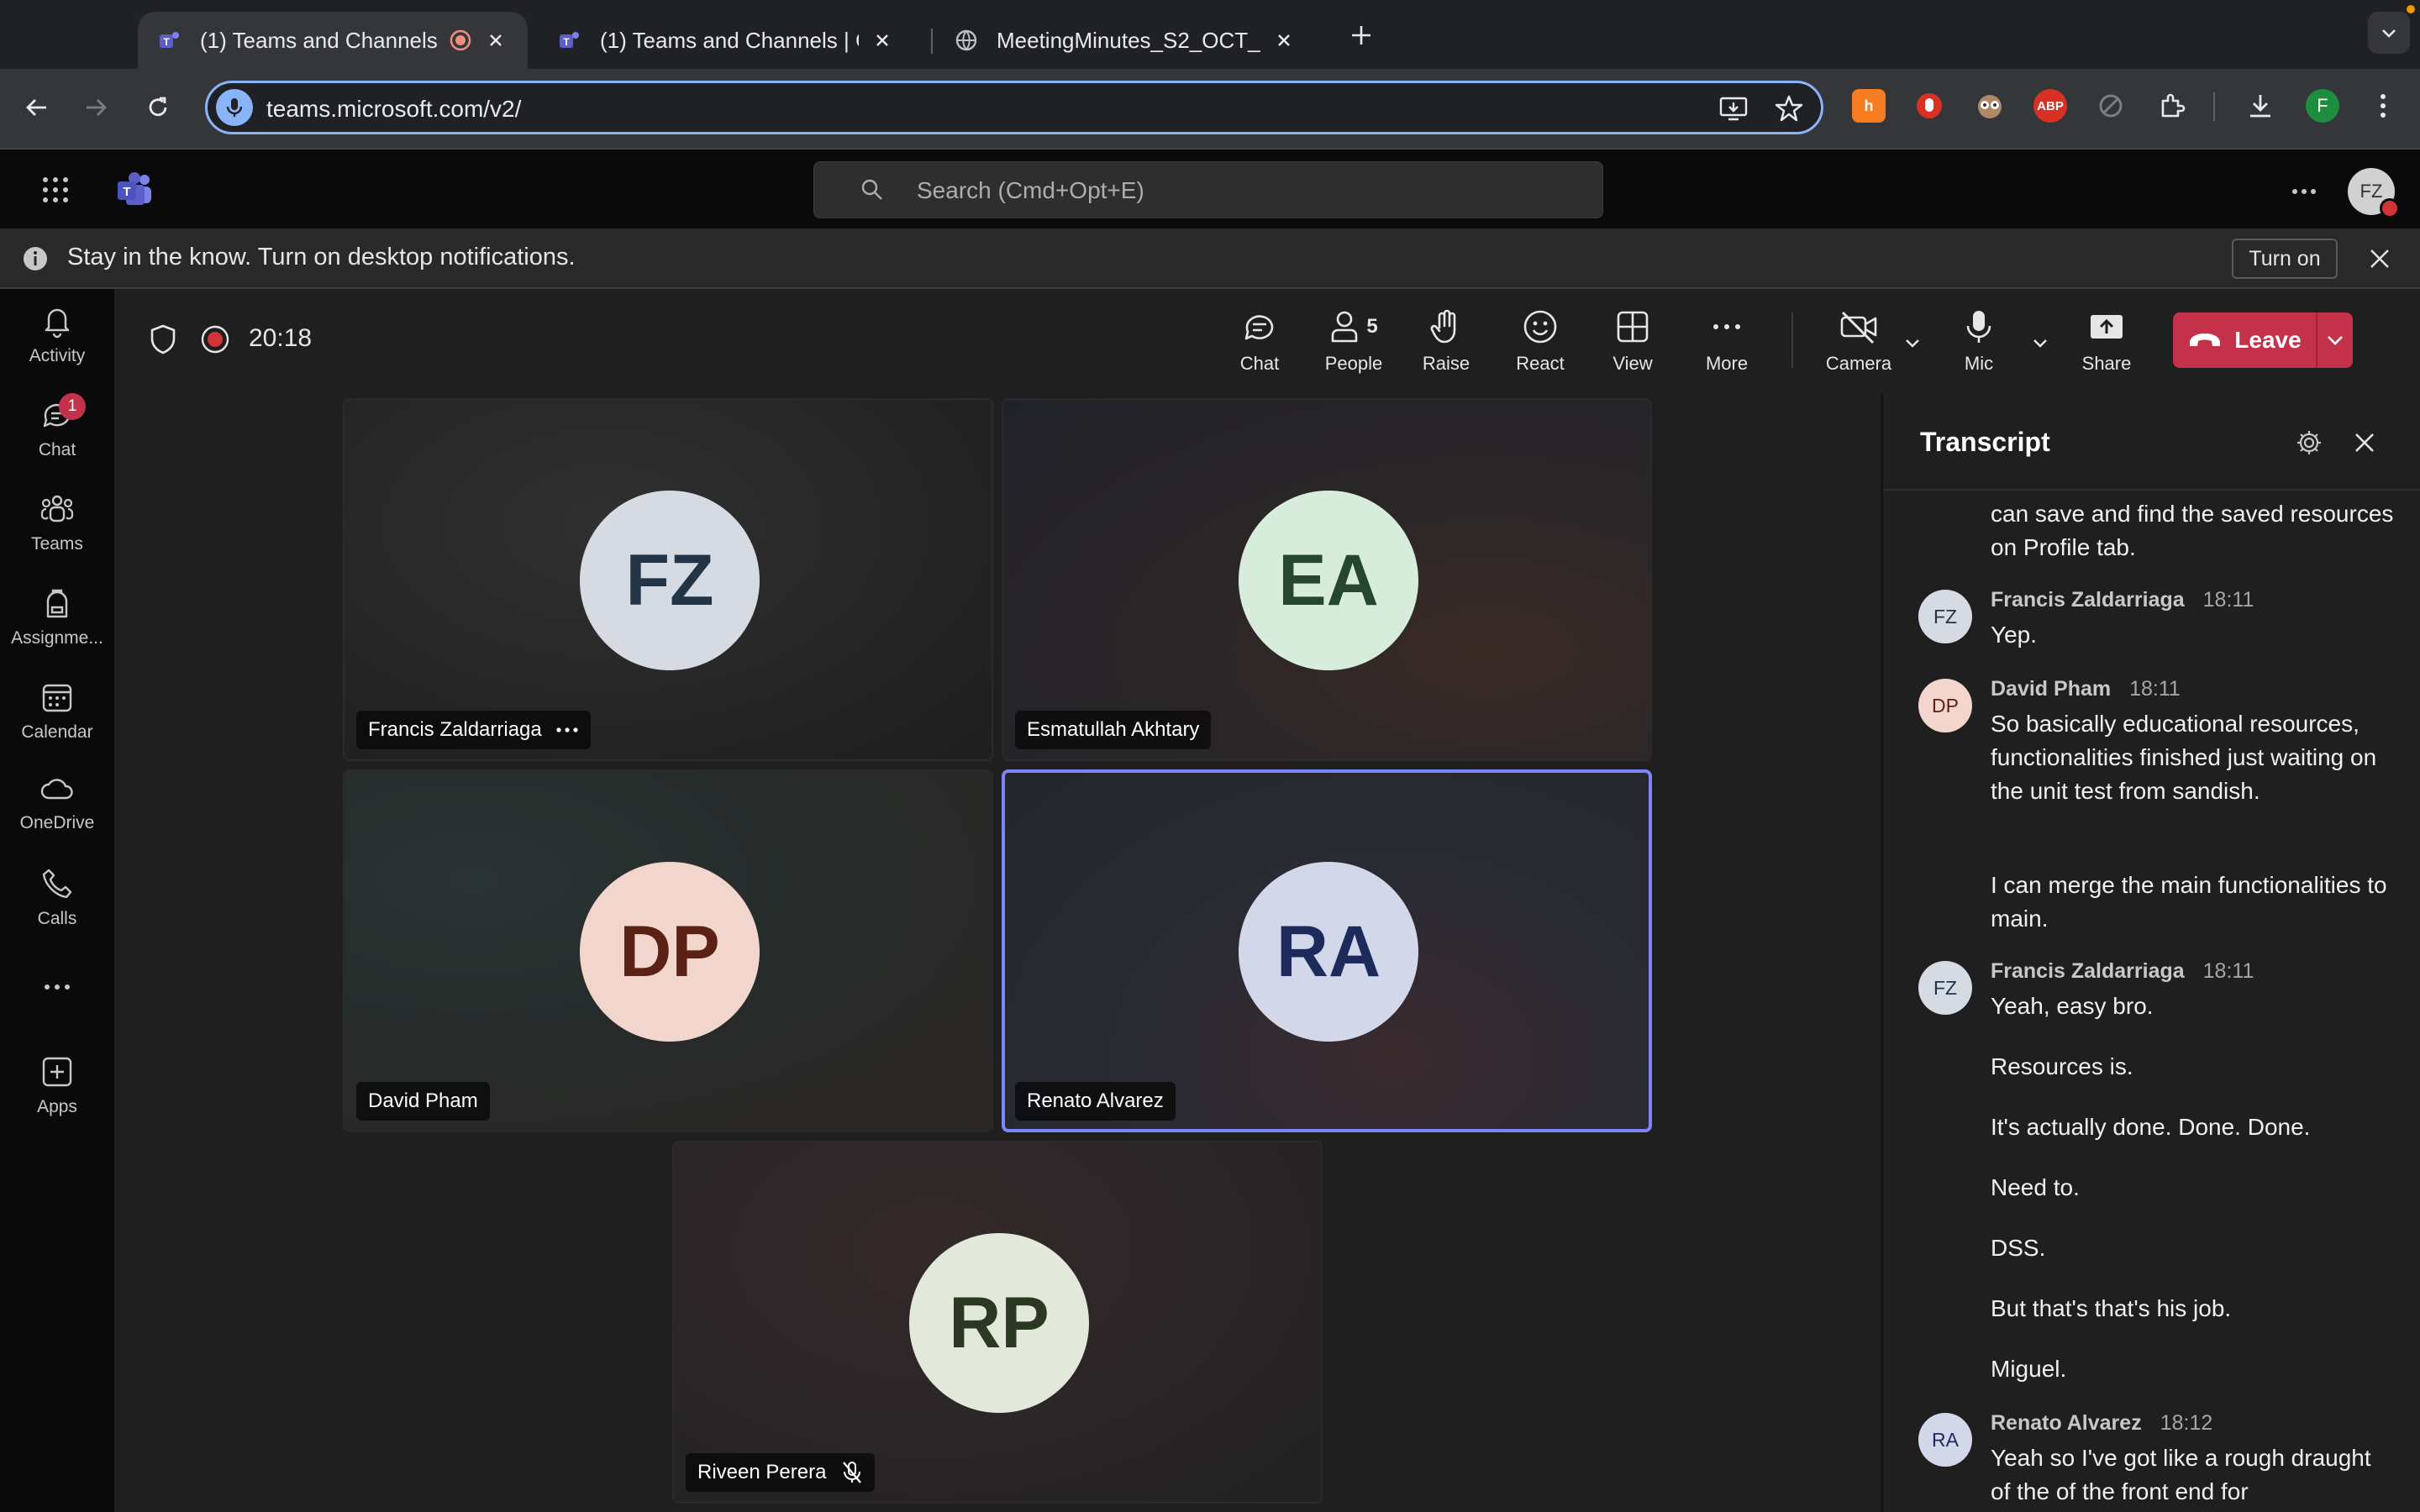  What do you see at coordinates (1353, 340) in the screenshot?
I see `people-button: 5 People` at bounding box center [1353, 340].